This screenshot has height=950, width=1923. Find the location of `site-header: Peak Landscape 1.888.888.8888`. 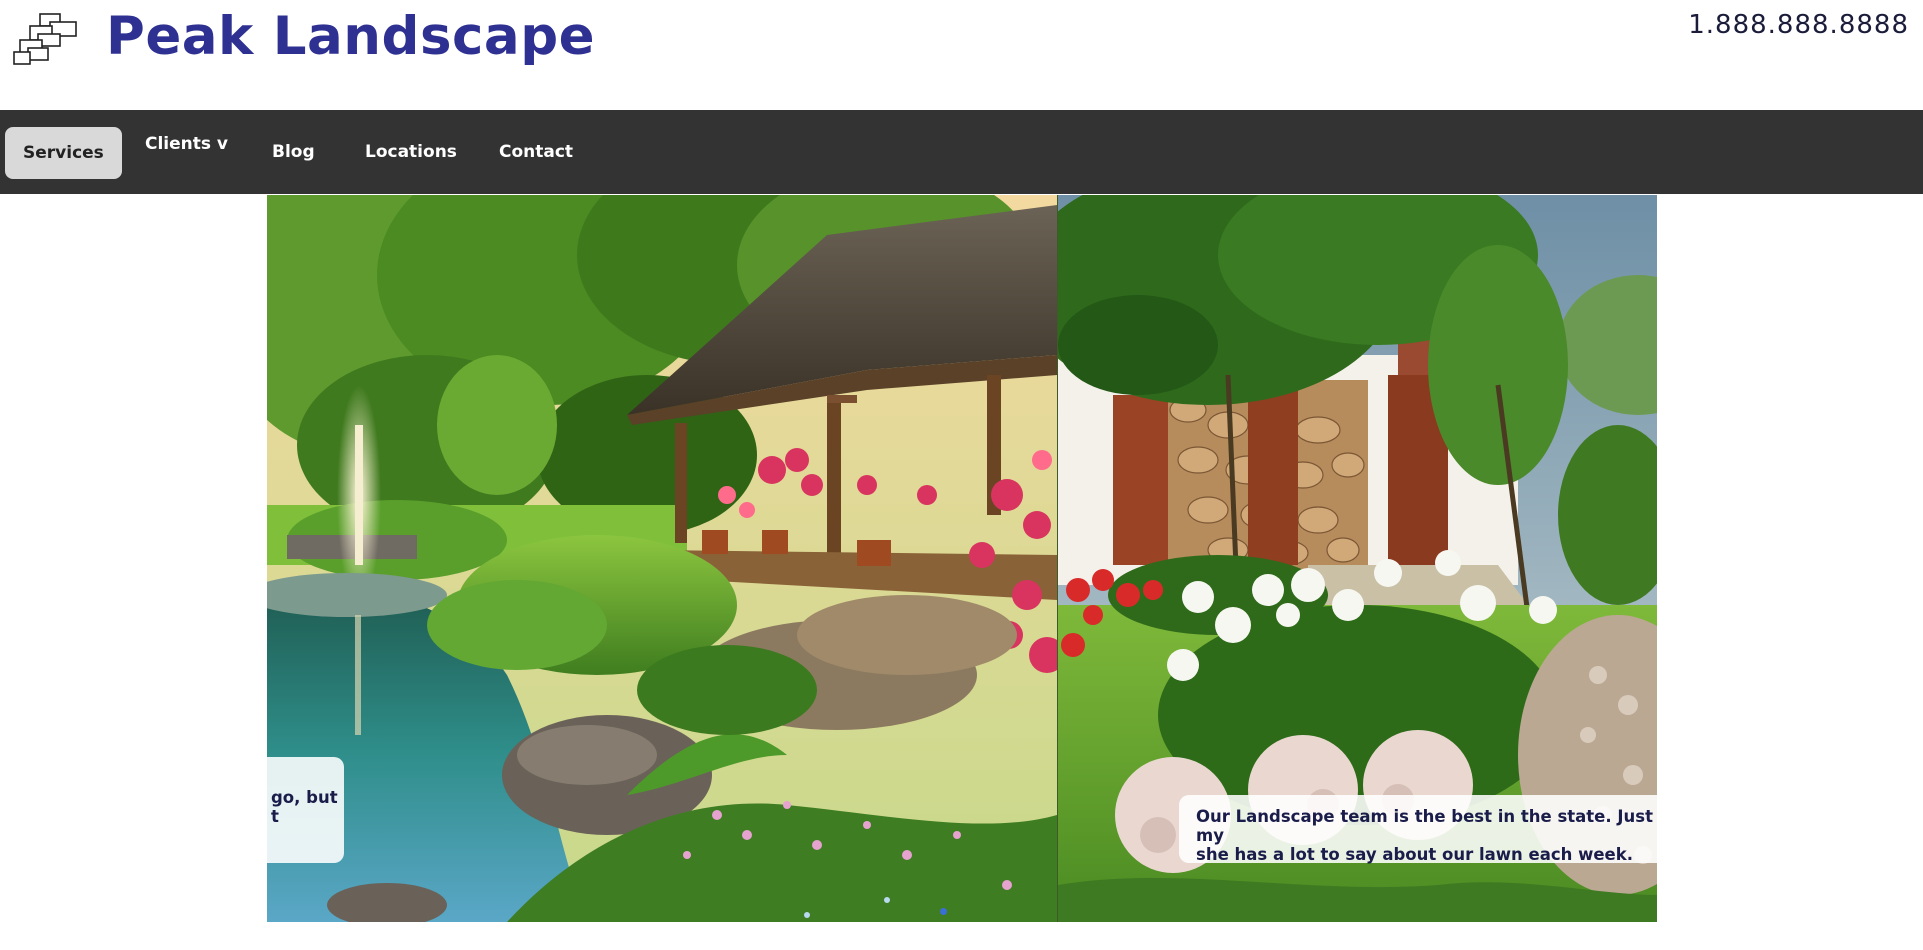

site-header: Peak Landscape 1.888.888.8888 is located at coordinates (961, 55).